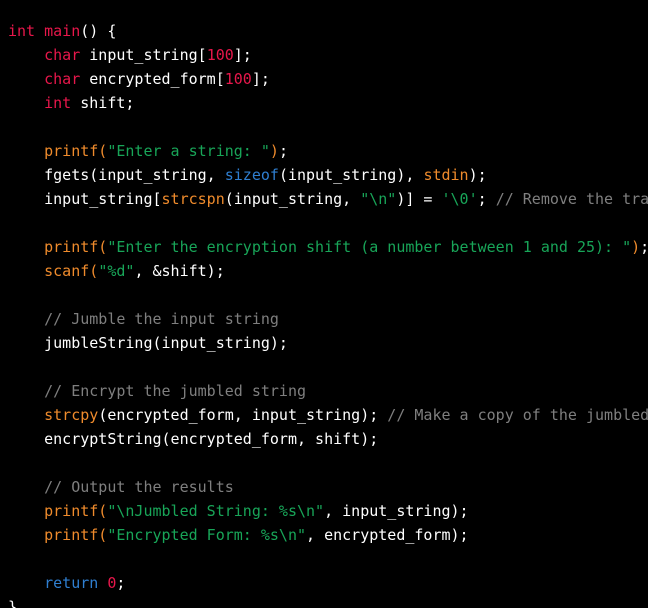 The width and height of the screenshot is (648, 608). Describe the element at coordinates (387, 535) in the screenshot. I see `code-token-pl: , encrypted_form);` at that location.